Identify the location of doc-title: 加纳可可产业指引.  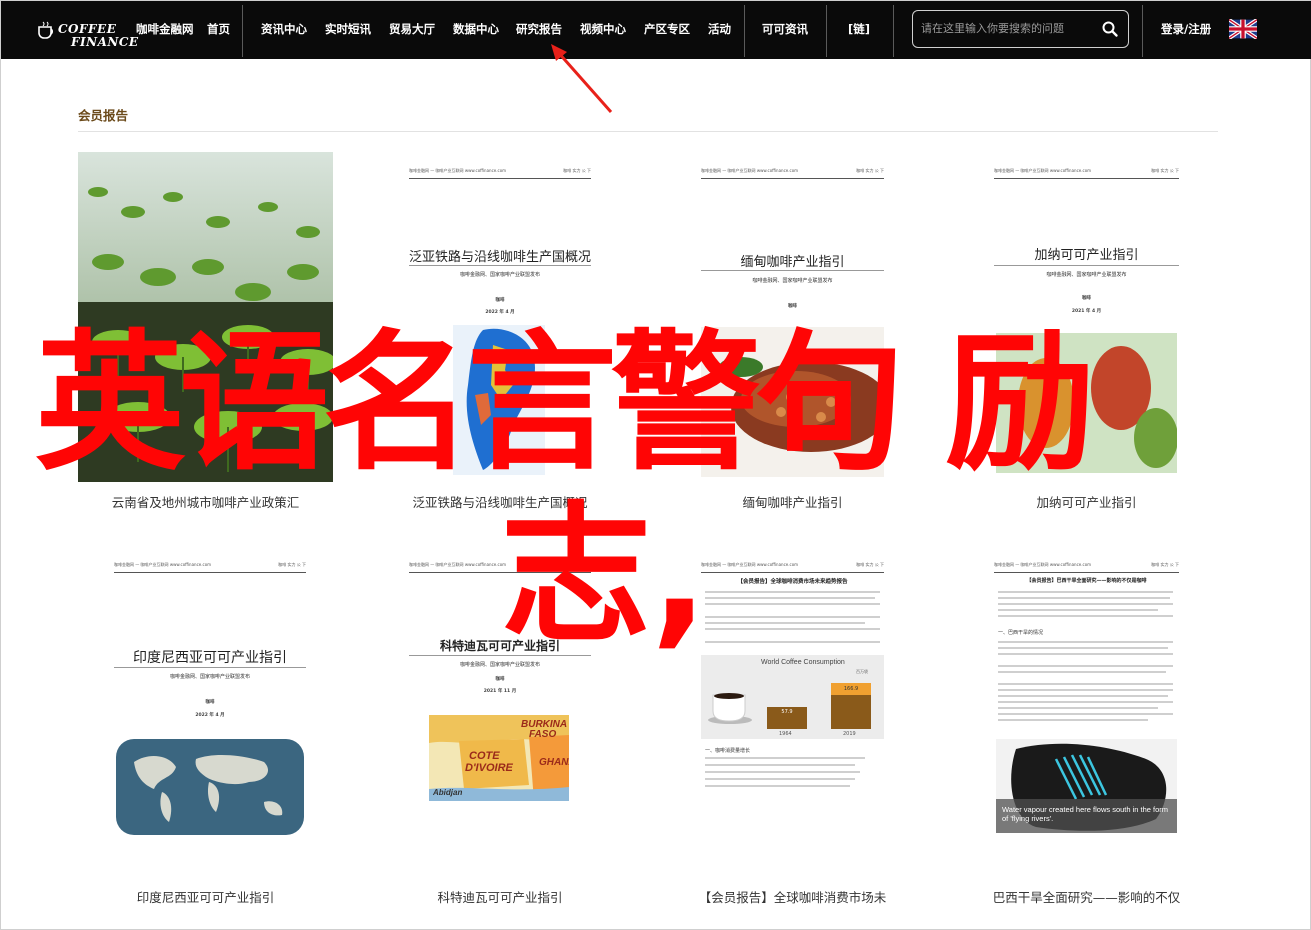
(1086, 255).